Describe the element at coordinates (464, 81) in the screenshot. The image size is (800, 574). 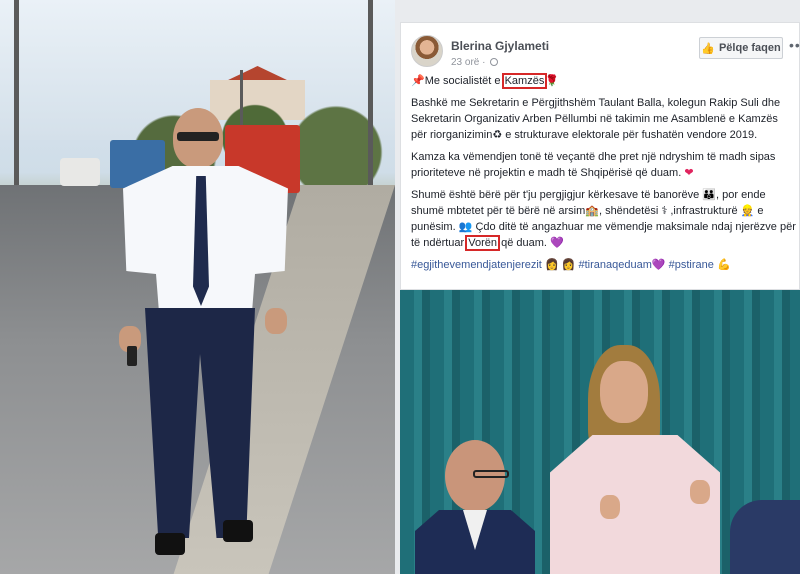
I see `text: Me socialistët e` at that location.